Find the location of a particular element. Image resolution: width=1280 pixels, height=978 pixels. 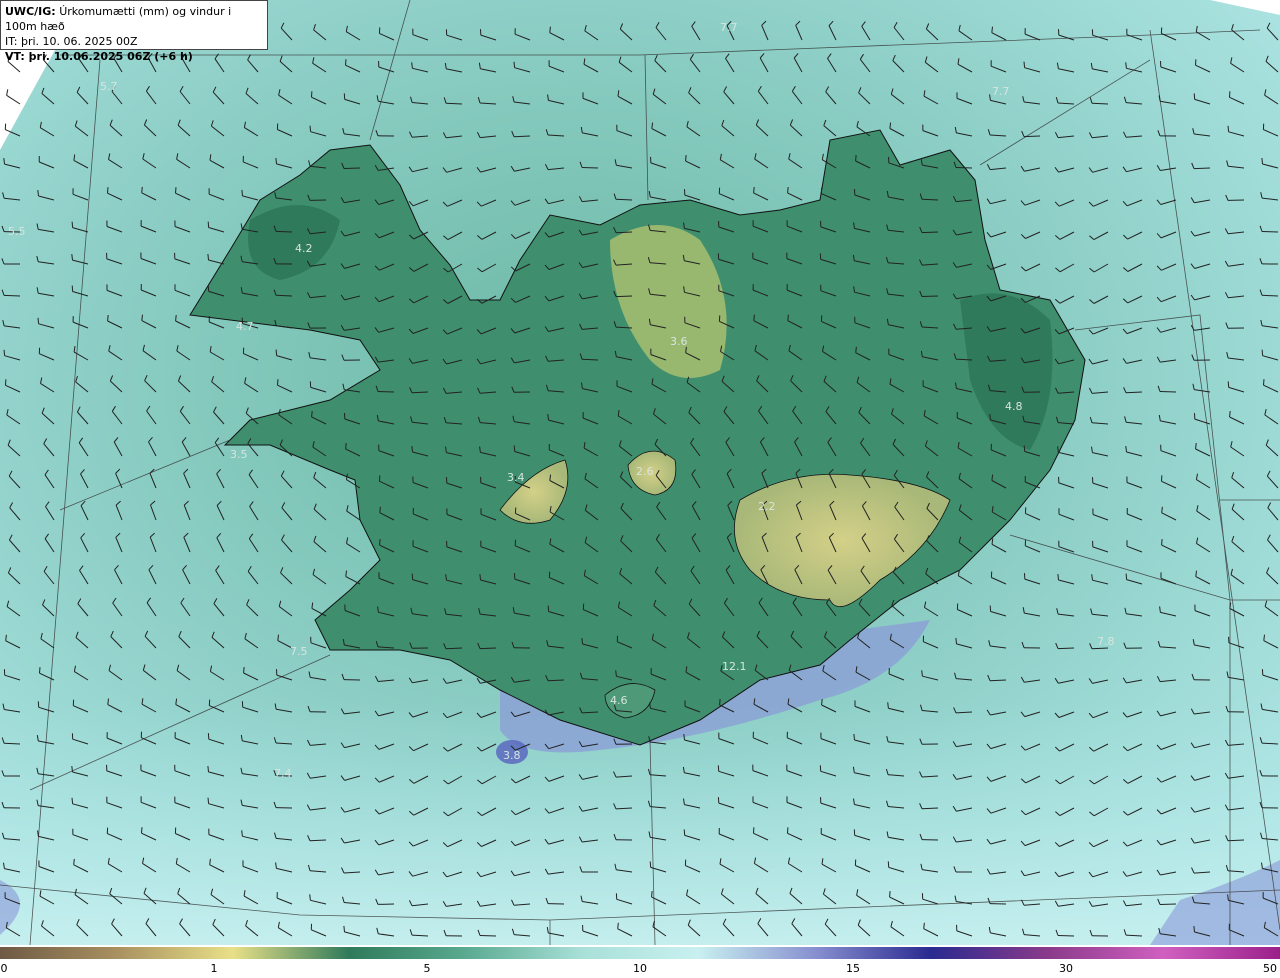

map-label: 5.5 is located at coordinates (17, 231).